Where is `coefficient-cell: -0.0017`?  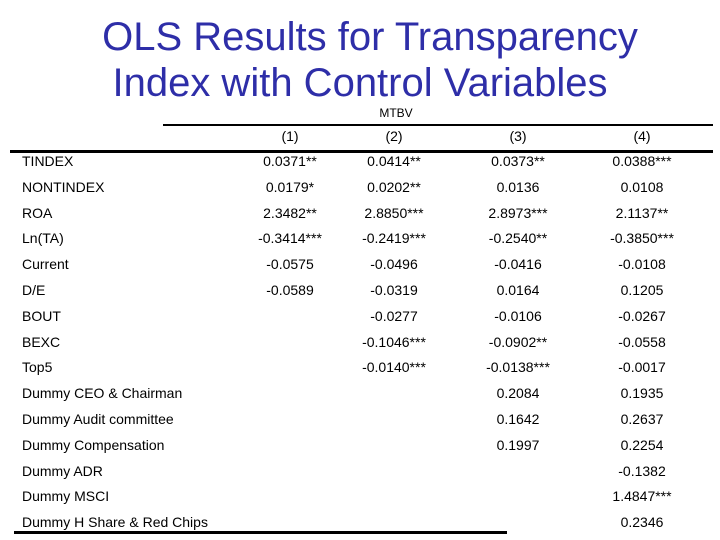 coefficient-cell: -0.0017 is located at coordinates (642, 367).